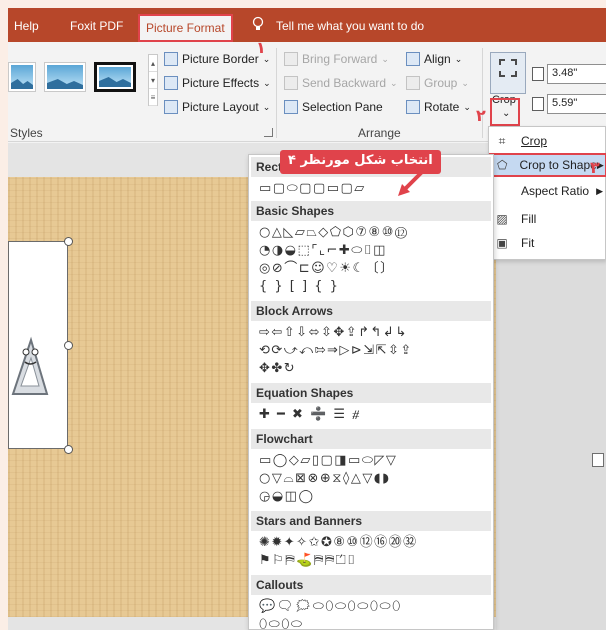 The height and width of the screenshot is (630, 606). I want to click on selected-picture, so click(38, 345).